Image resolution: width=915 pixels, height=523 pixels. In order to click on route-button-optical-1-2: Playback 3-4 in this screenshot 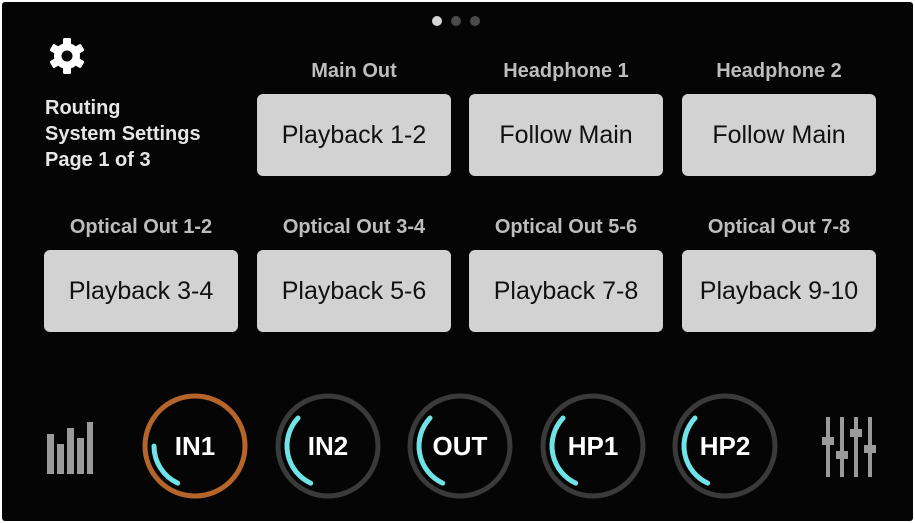, I will do `click(141, 291)`.